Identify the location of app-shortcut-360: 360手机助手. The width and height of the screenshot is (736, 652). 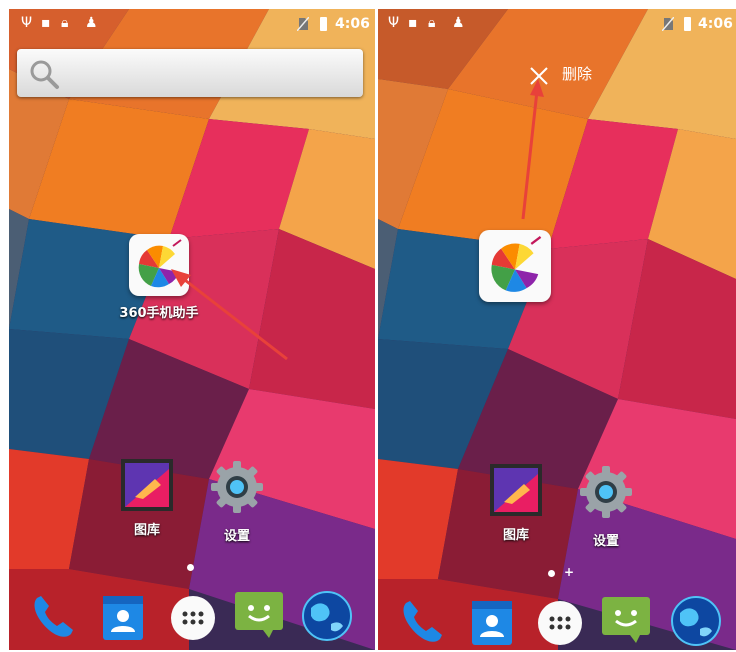
(159, 277).